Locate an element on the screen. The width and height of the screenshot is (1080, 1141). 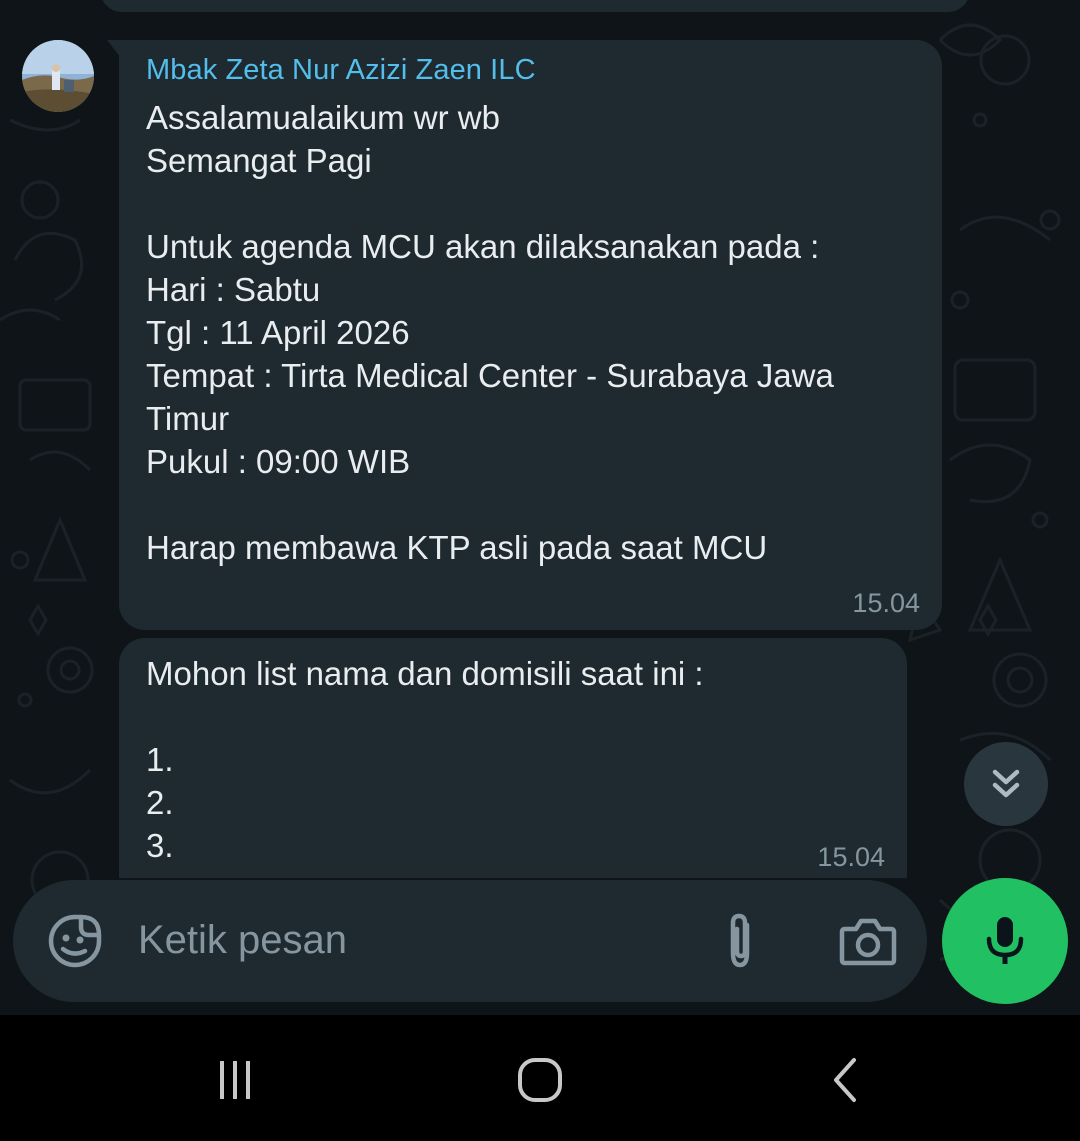
double-chevron-down-icon is located at coordinates (1006, 783).